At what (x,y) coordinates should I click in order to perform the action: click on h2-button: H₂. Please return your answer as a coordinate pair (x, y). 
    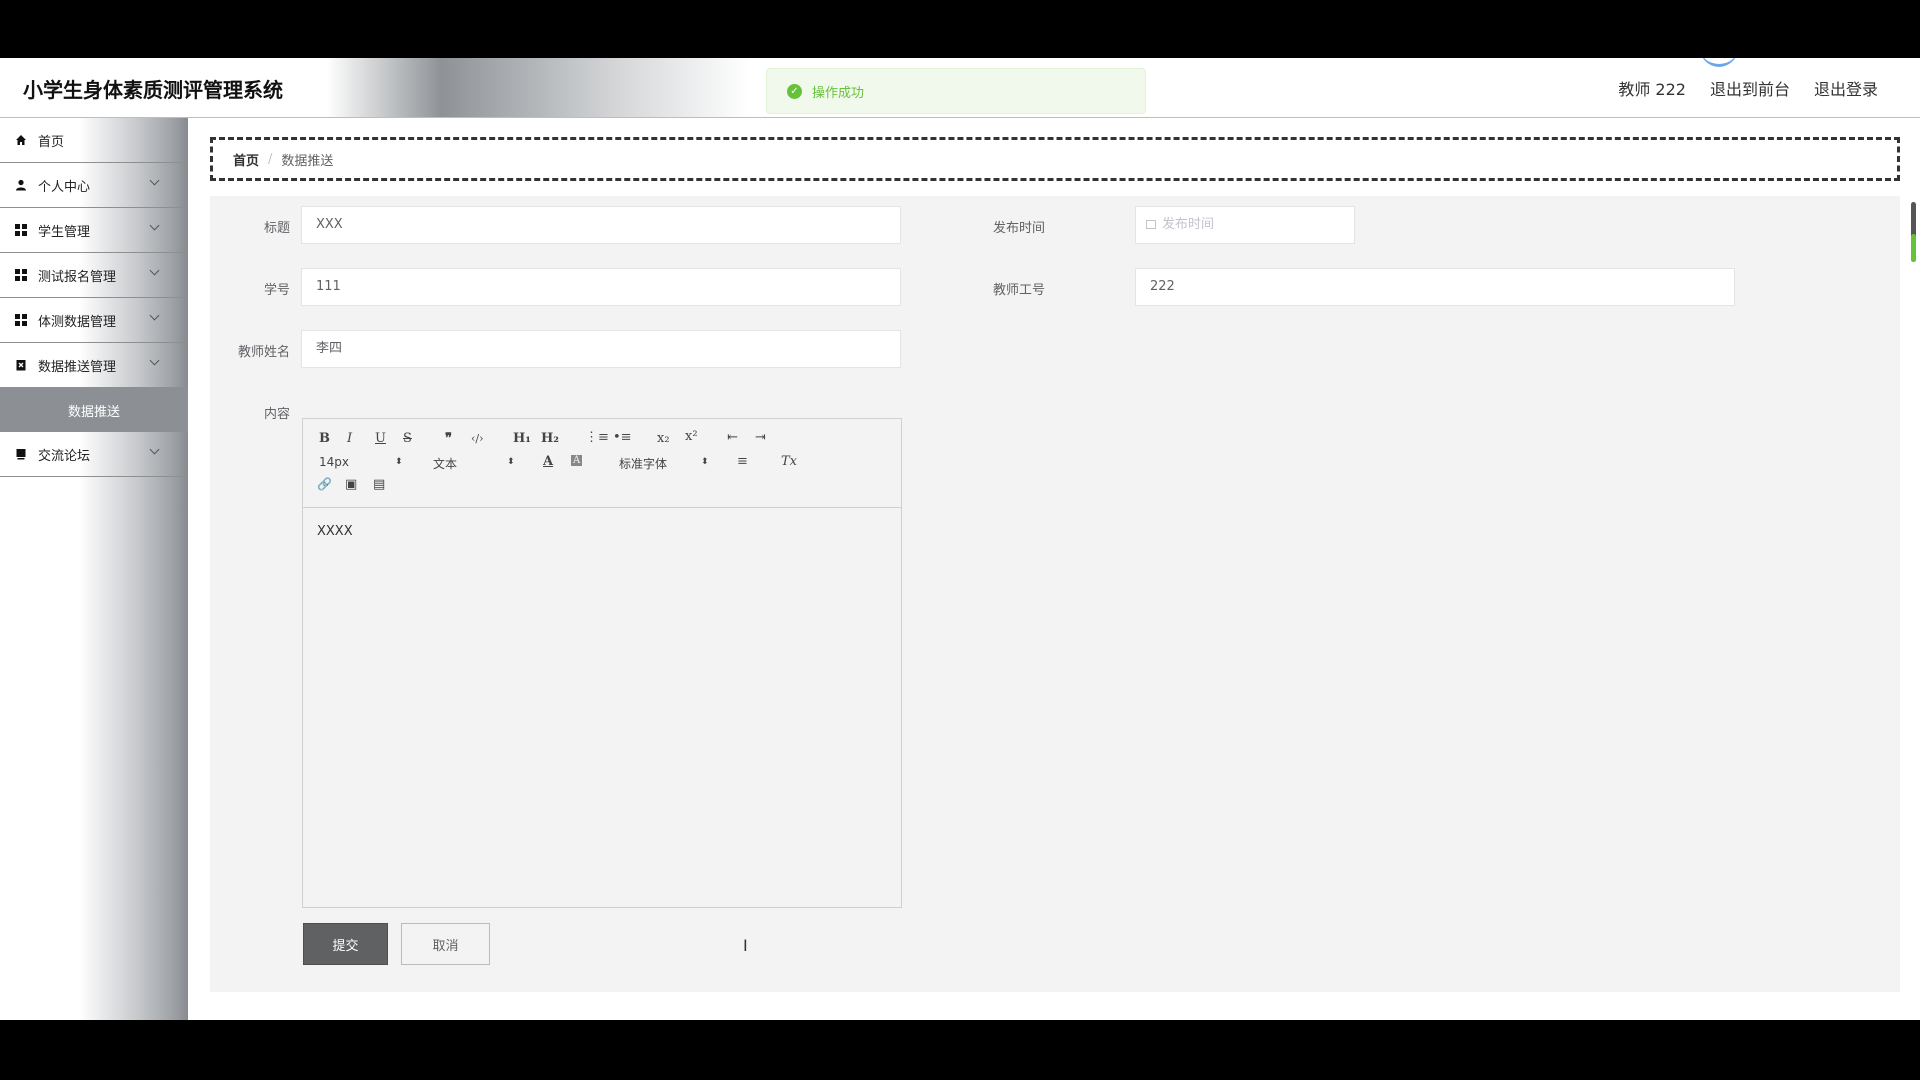
    Looking at the image, I should click on (550, 438).